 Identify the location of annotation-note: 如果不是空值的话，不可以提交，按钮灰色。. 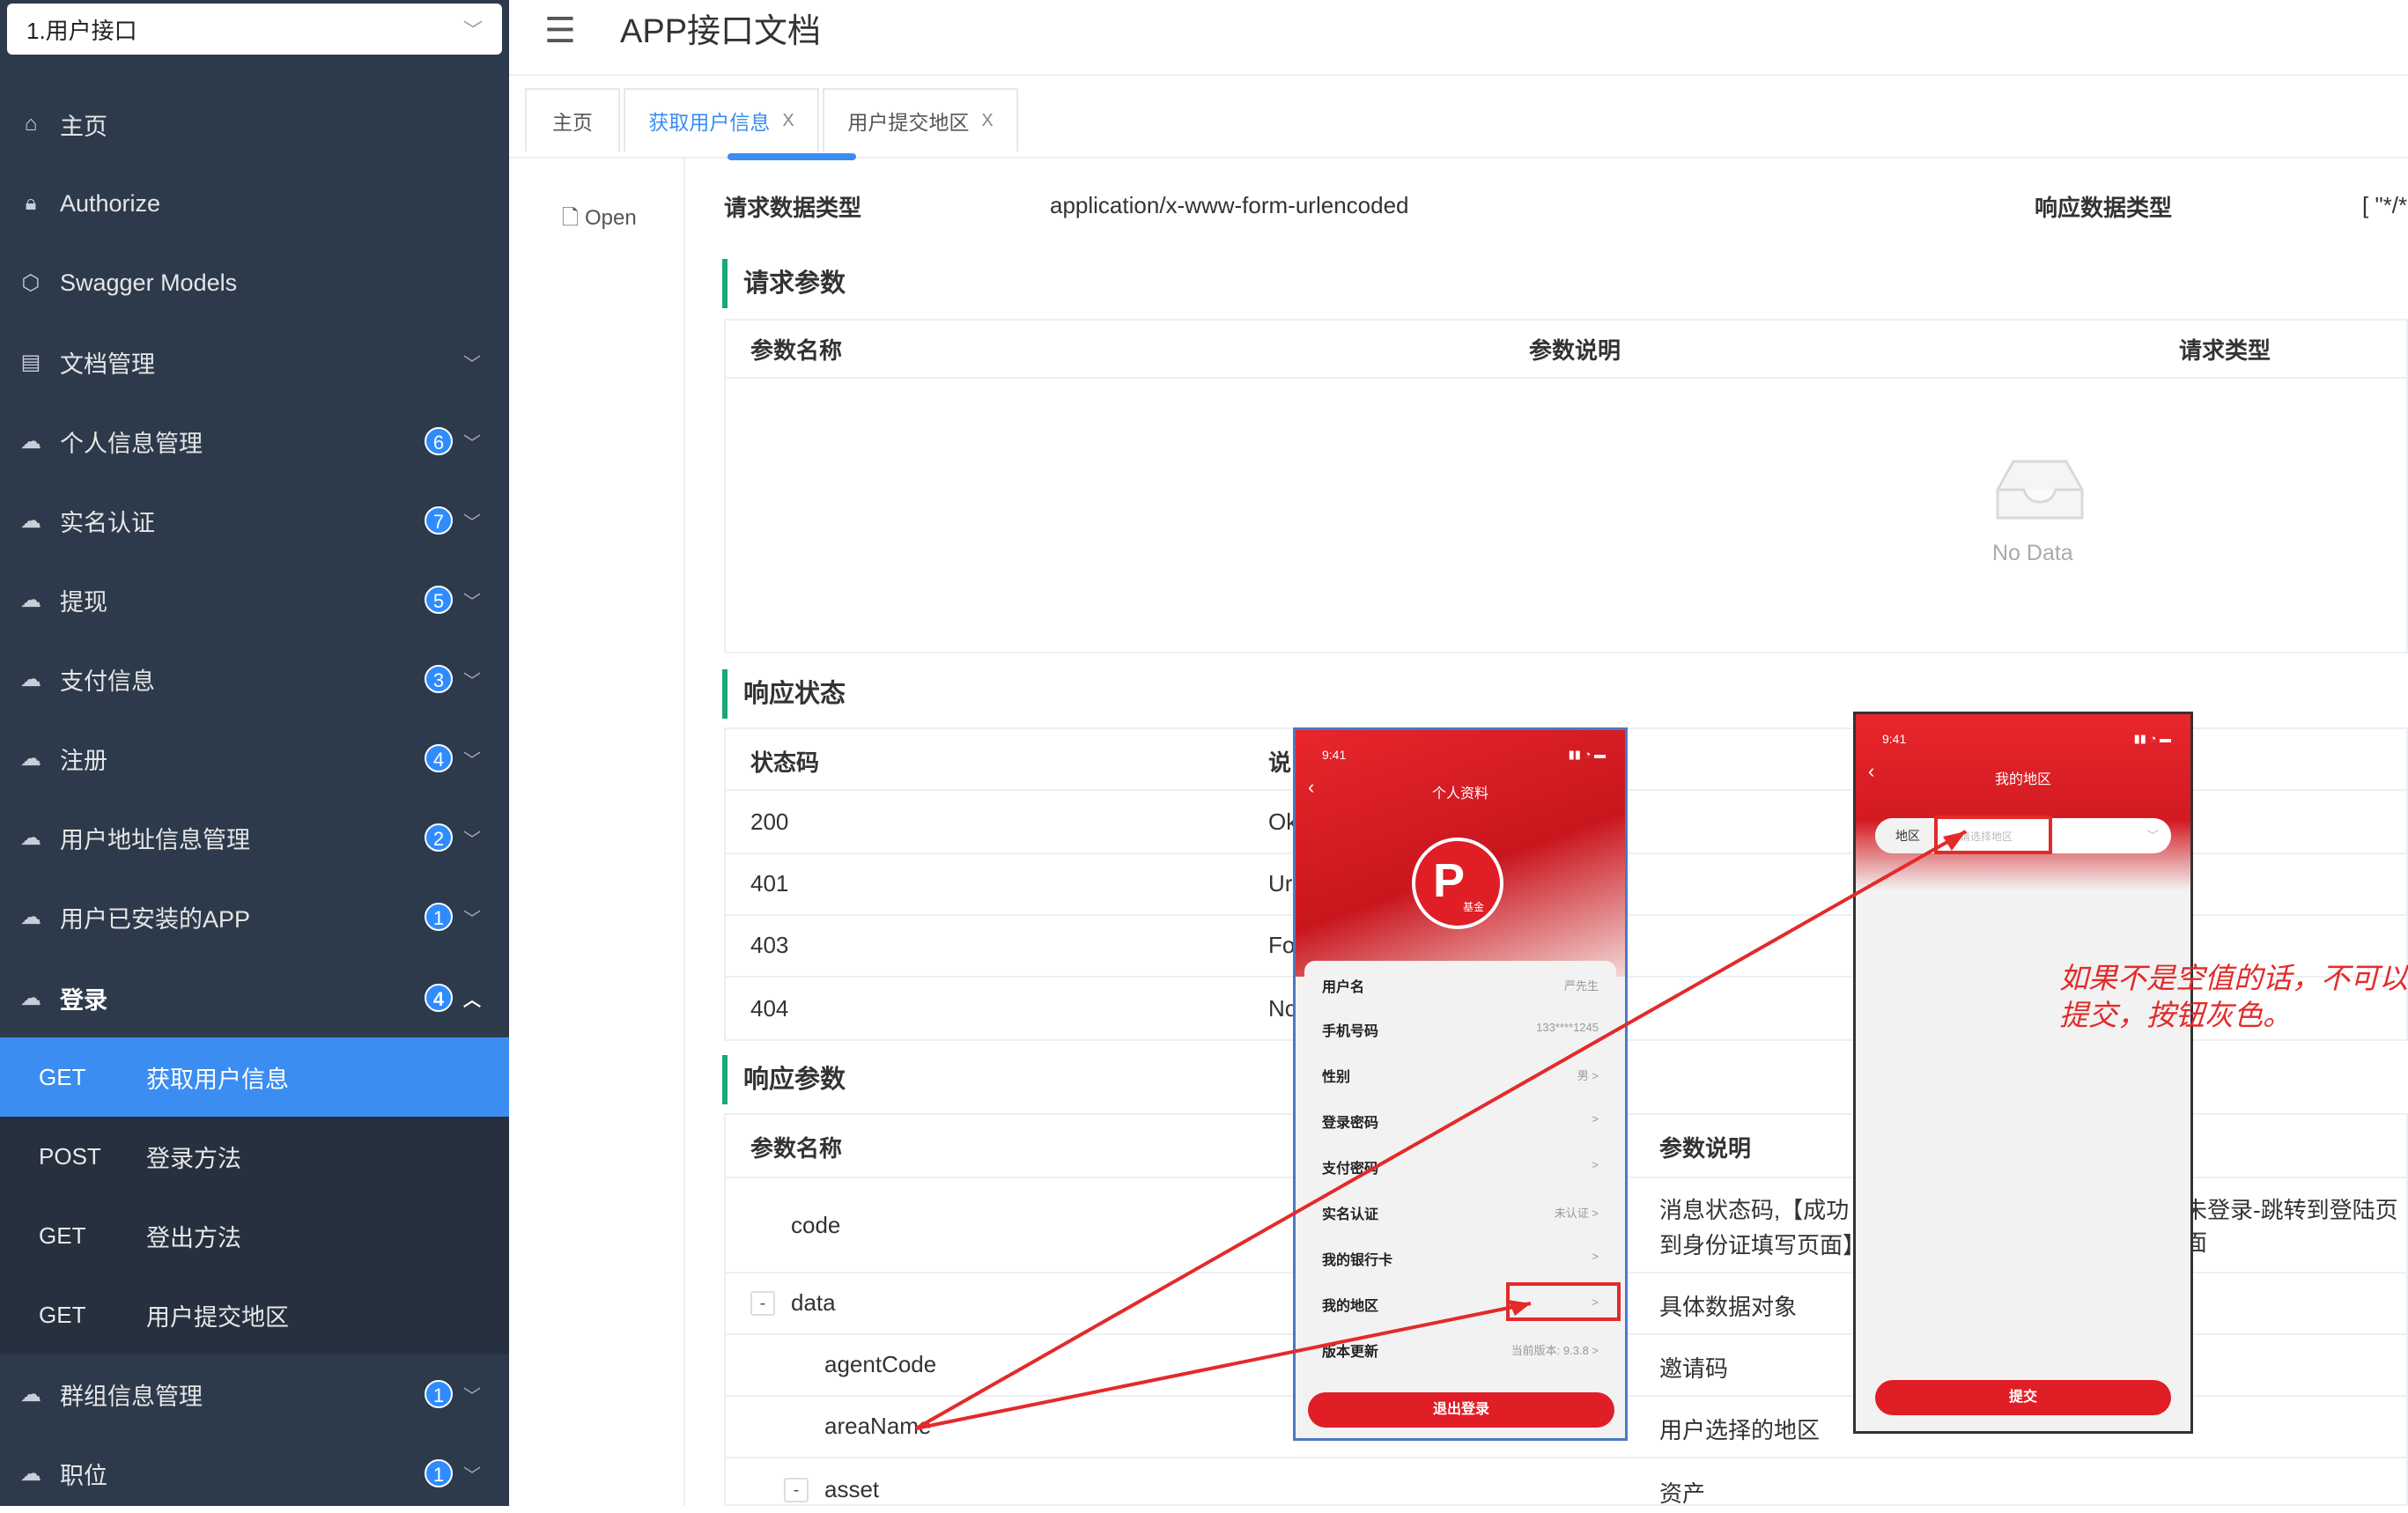
(2233, 996).